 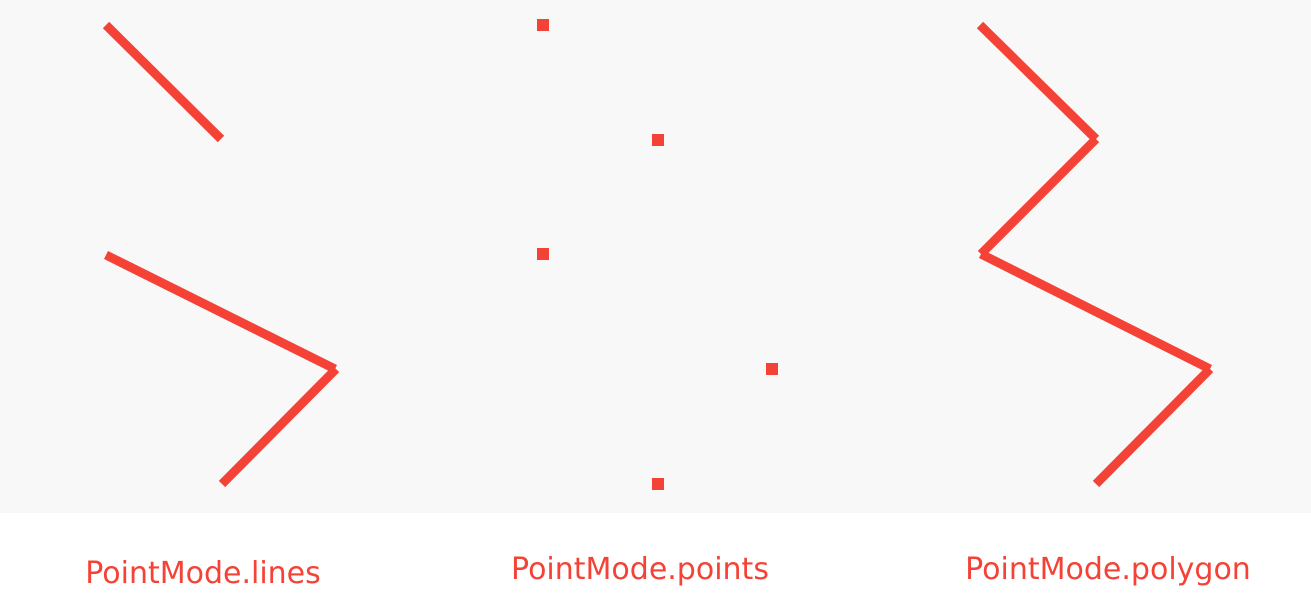 I want to click on polygon-panel, so click(x=1095, y=254).